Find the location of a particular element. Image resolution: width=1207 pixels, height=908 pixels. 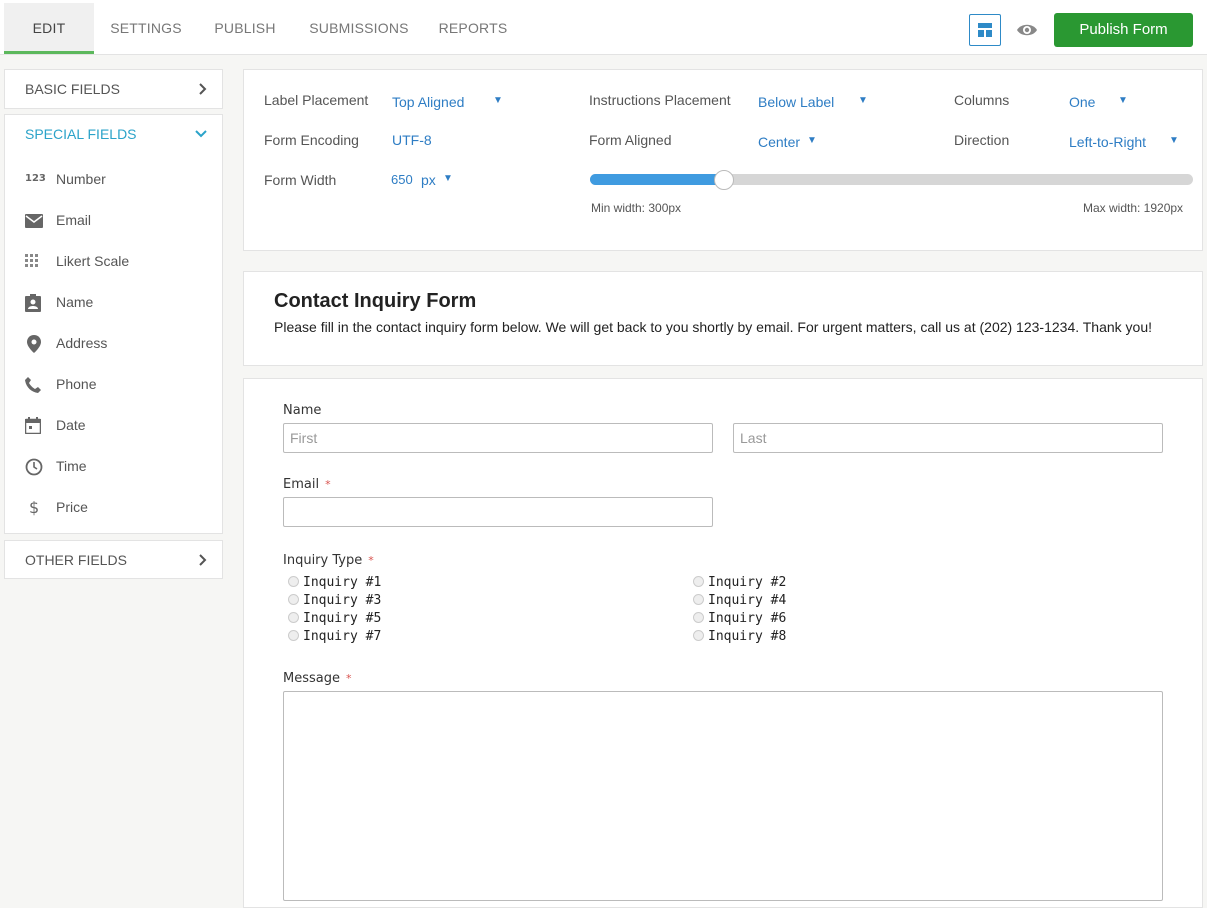

number-icon: 123 is located at coordinates (35, 178).